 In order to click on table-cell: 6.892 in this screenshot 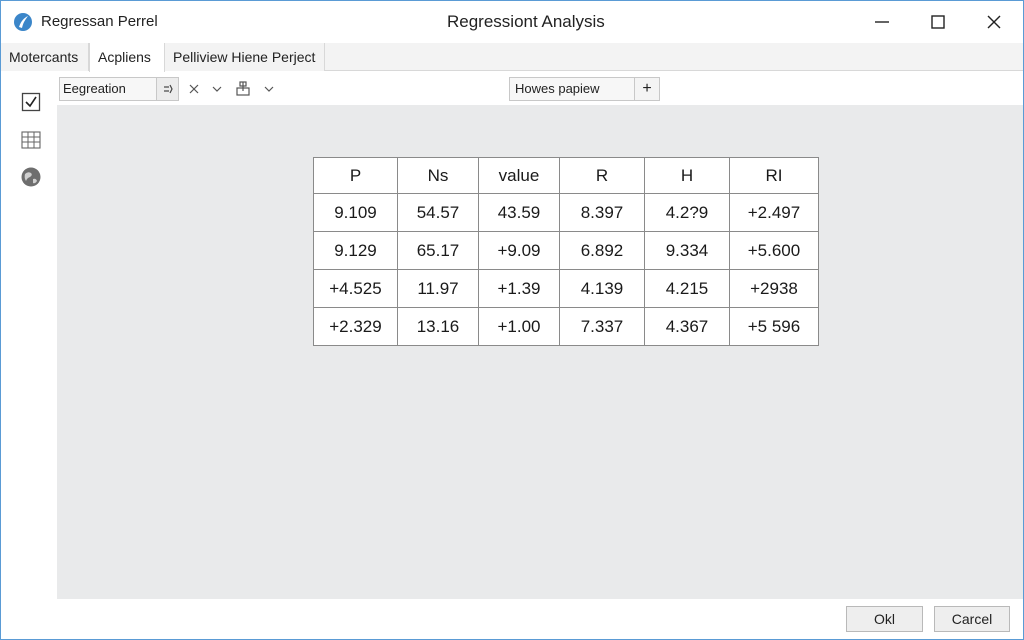, I will do `click(602, 250)`.